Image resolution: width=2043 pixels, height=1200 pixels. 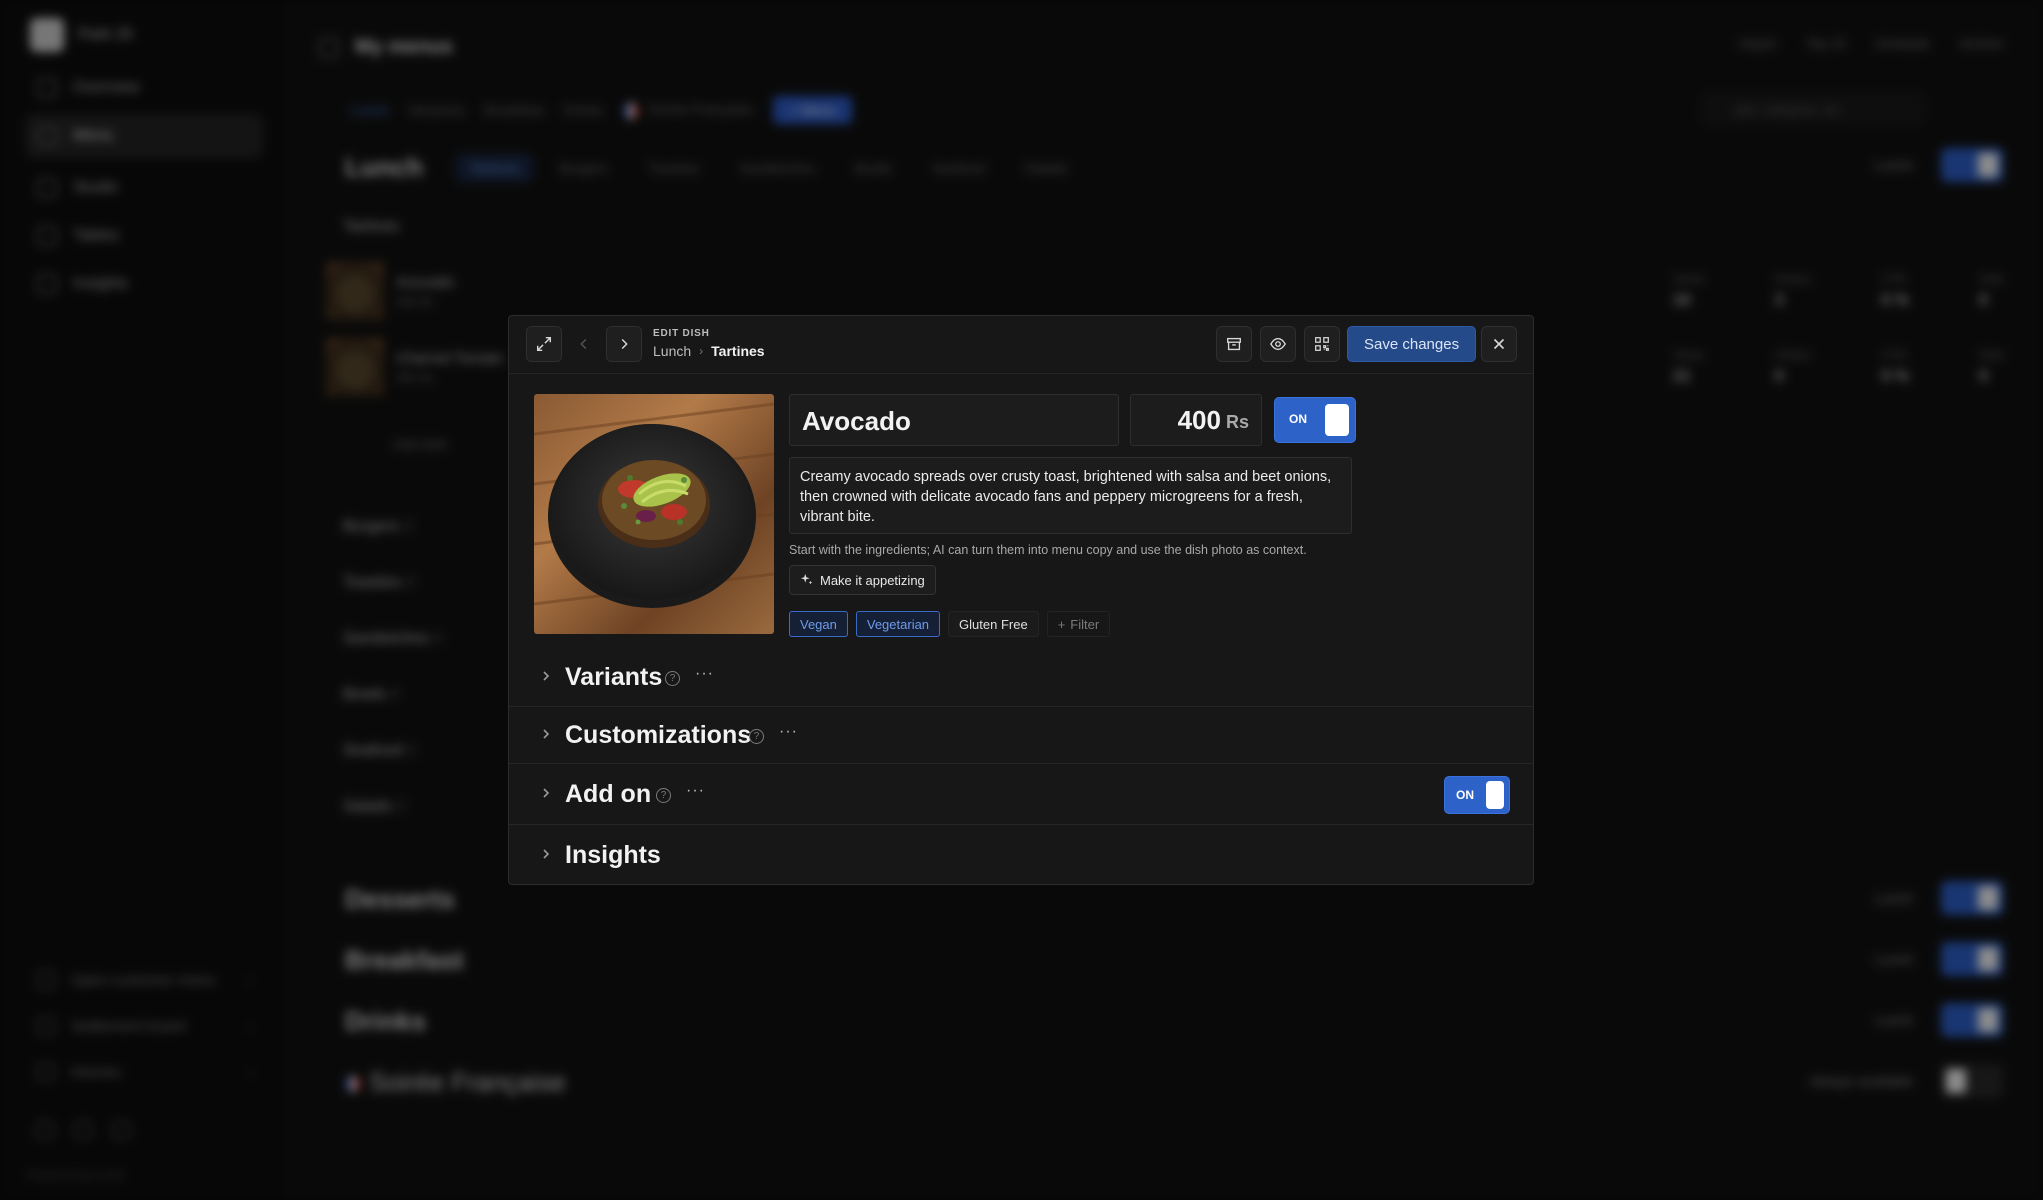 What do you see at coordinates (1412, 344) in the screenshot?
I see `save-changes-button: Save changes` at bounding box center [1412, 344].